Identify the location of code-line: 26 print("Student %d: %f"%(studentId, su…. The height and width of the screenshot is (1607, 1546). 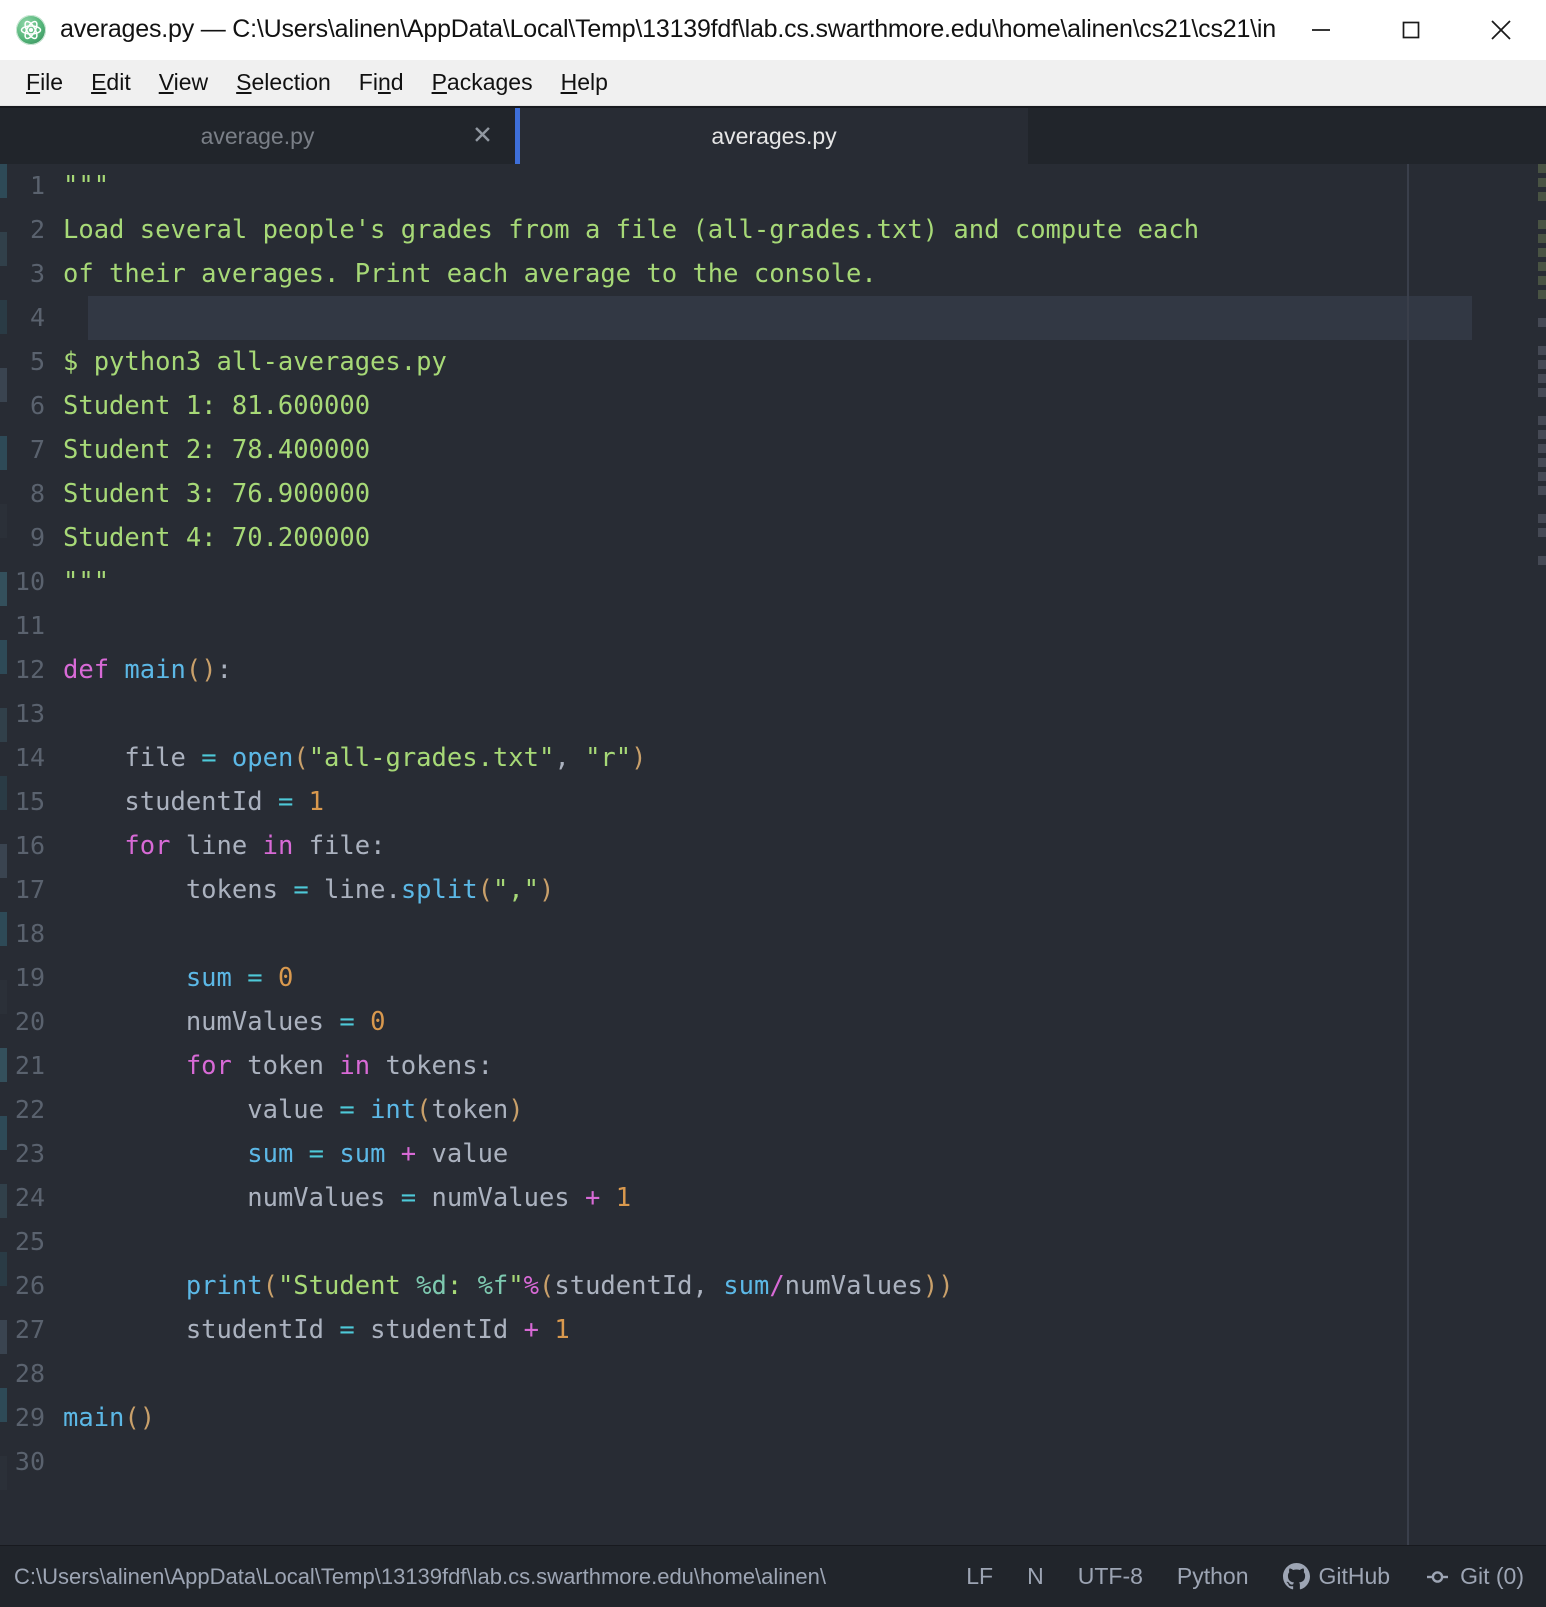
(772, 1286).